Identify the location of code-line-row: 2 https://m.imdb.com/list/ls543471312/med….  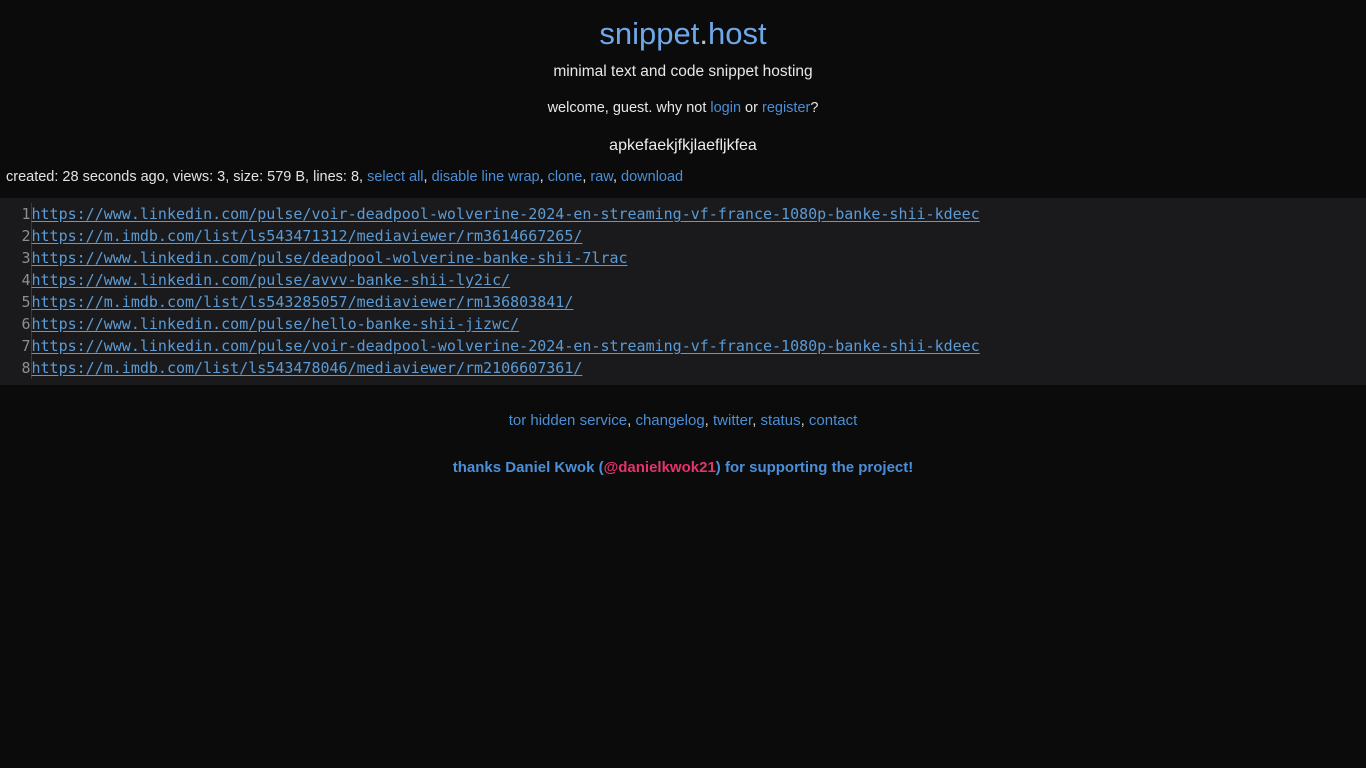
(683, 236).